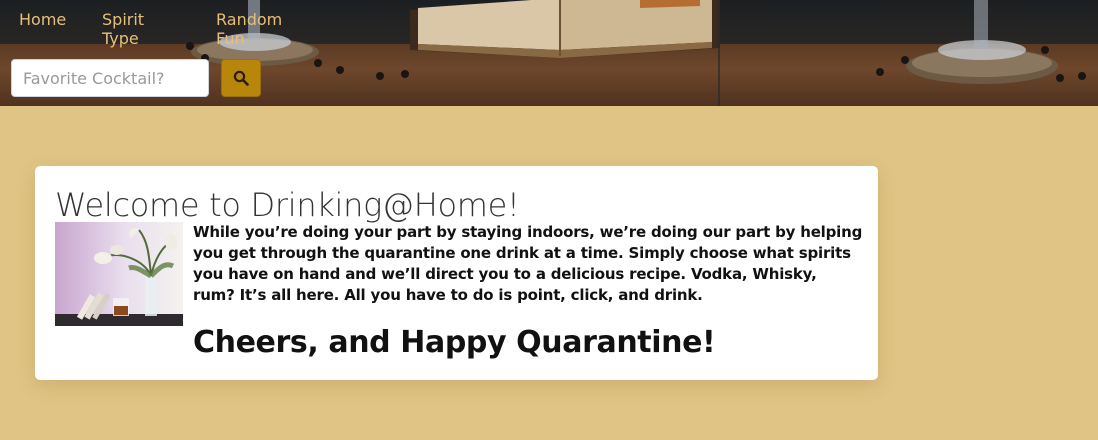 The image size is (1098, 440). Describe the element at coordinates (42, 19) in the screenshot. I see `nav-item-home: Home` at that location.